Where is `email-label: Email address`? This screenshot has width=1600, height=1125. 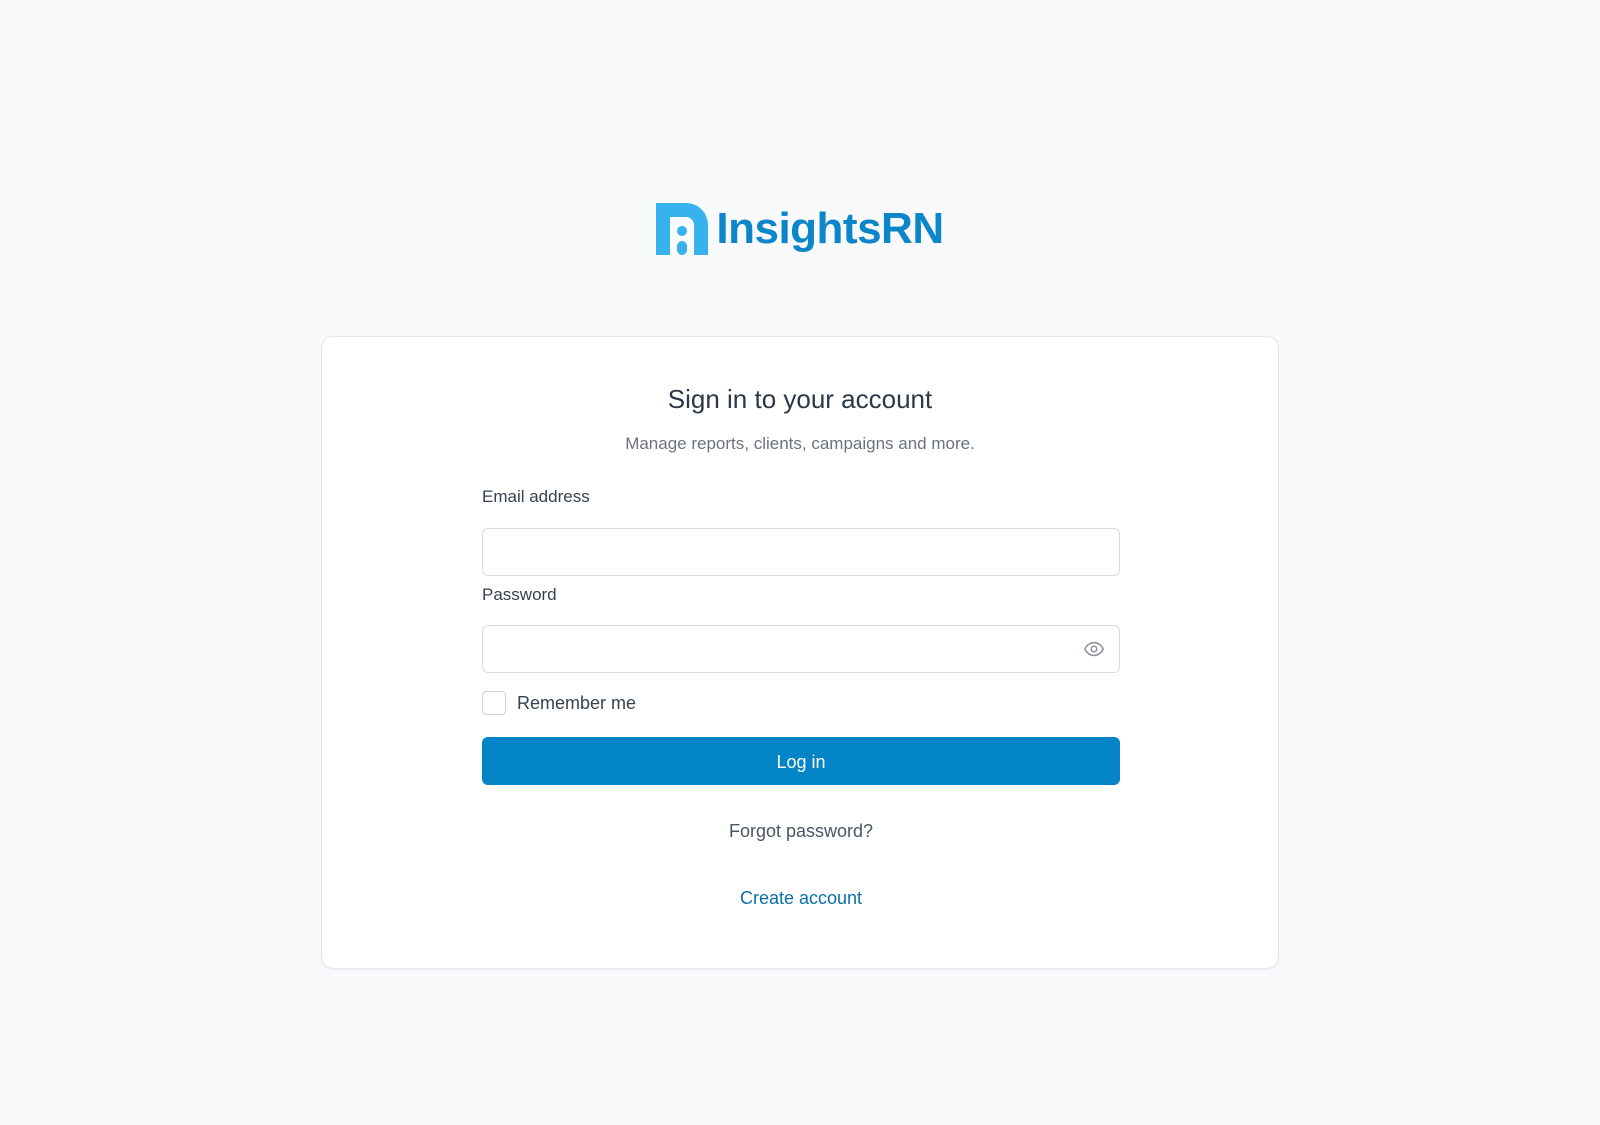 email-label: Email address is located at coordinates (536, 496).